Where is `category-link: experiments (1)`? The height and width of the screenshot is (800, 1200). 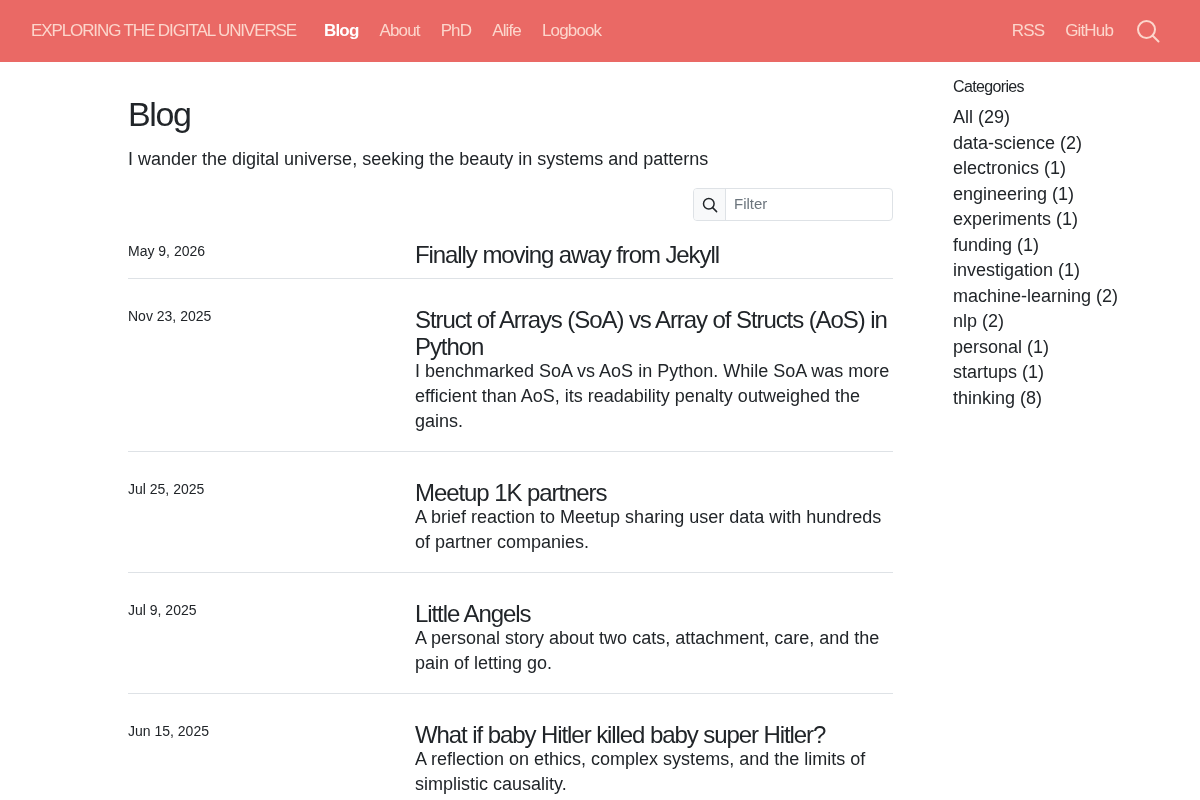
category-link: experiments (1) is located at coordinates (1016, 219).